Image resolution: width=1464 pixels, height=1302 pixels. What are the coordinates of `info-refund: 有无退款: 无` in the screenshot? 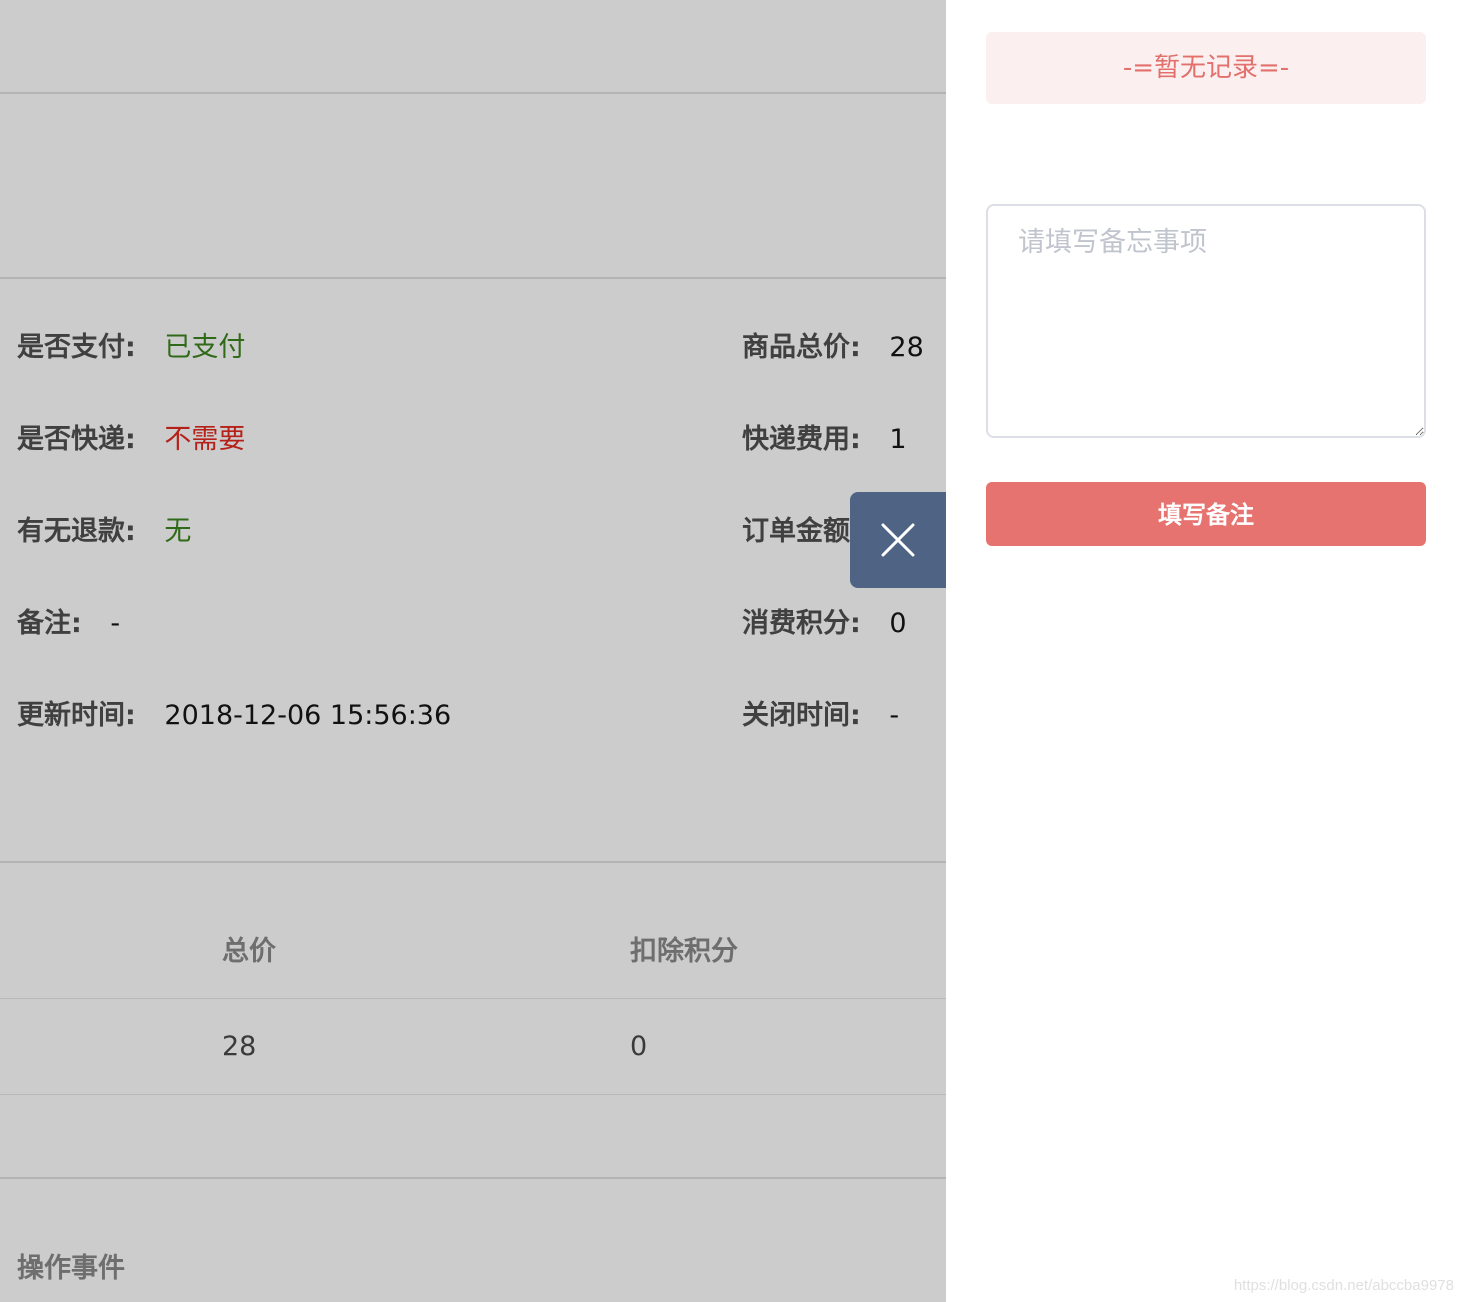 It's located at (104, 532).